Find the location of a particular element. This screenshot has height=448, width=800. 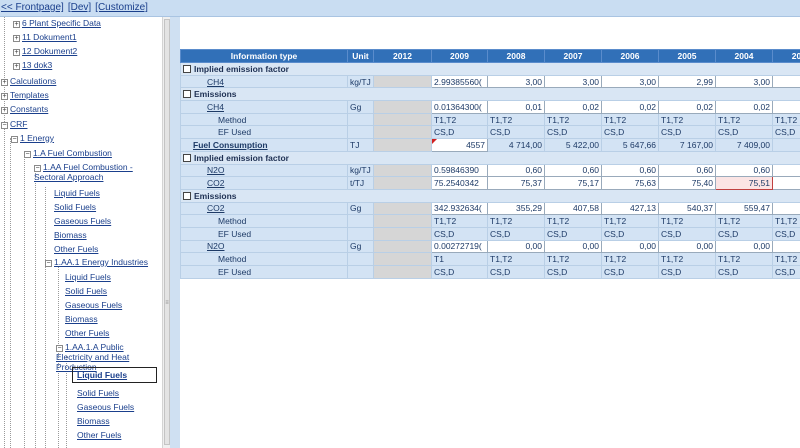

value-cell-2008: CS,D is located at coordinates (516, 272).